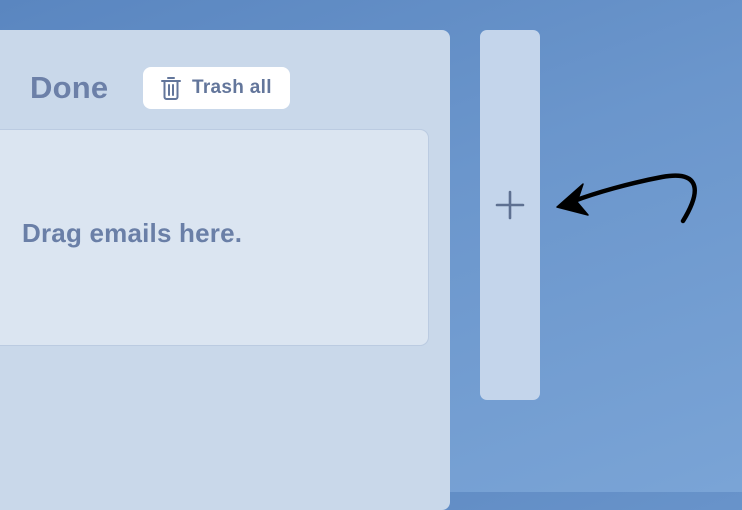  What do you see at coordinates (510, 205) in the screenshot?
I see `plus-icon` at bounding box center [510, 205].